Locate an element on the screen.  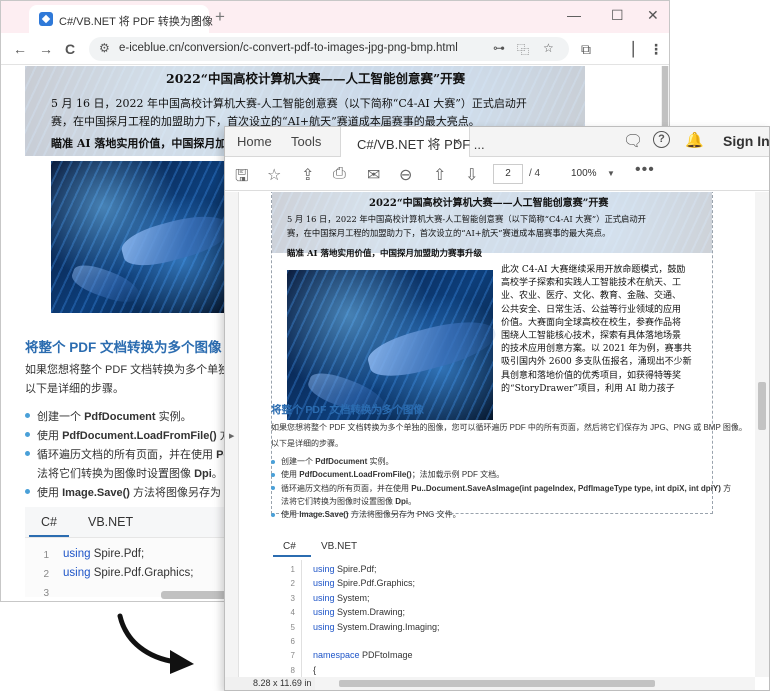
print-icon: ⎙ is located at coordinates (339, 174).